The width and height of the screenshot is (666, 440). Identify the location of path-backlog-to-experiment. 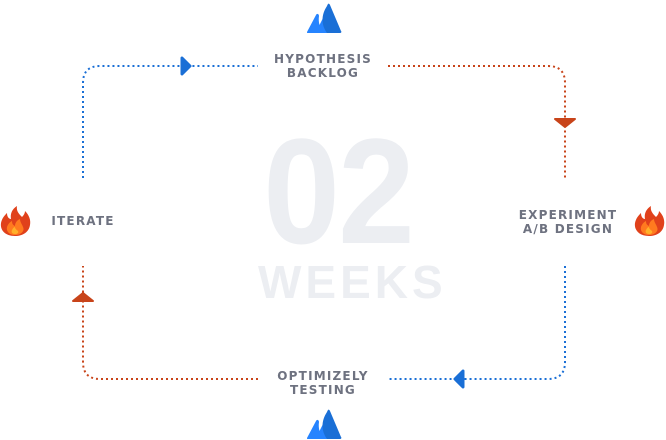
(477, 121).